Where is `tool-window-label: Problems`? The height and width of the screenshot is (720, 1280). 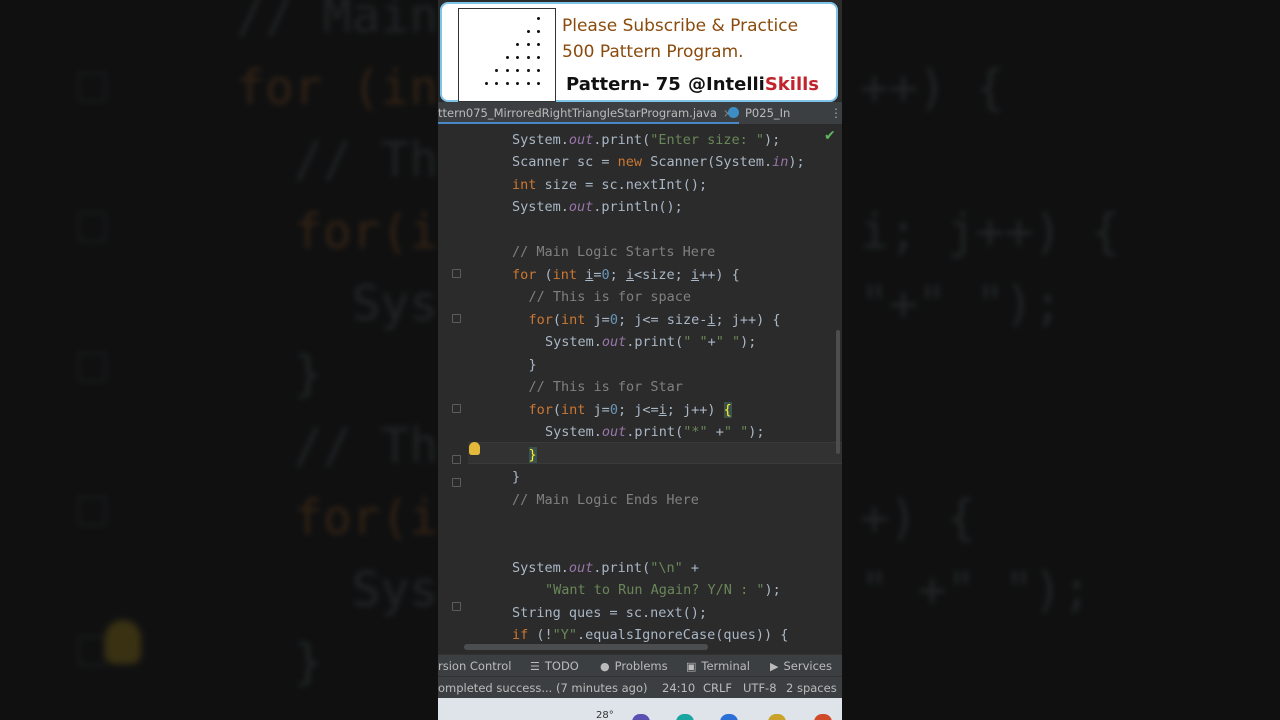
tool-window-label: Problems is located at coordinates (641, 666).